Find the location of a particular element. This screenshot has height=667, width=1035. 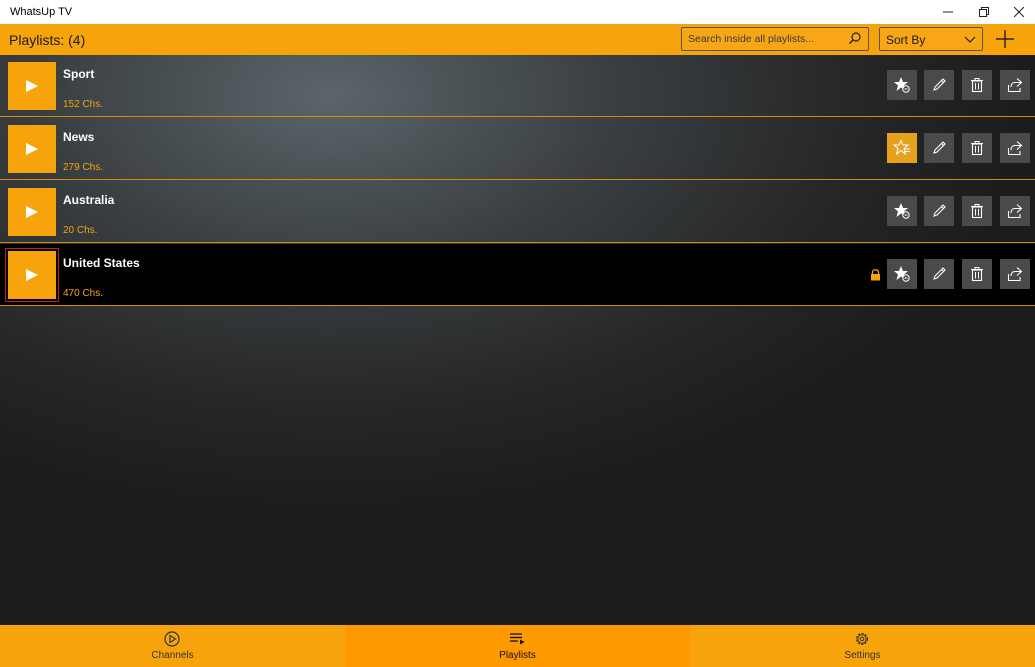

playlist-row-australia: Australia 20 Chs. is located at coordinates (517, 212).